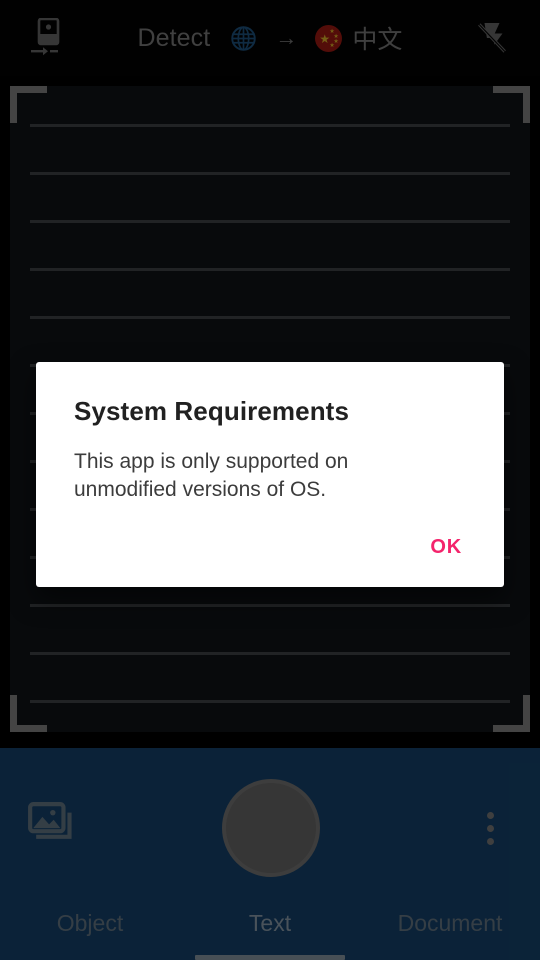 This screenshot has width=540, height=960. What do you see at coordinates (212, 411) in the screenshot?
I see `dialog-title: System Requirements` at bounding box center [212, 411].